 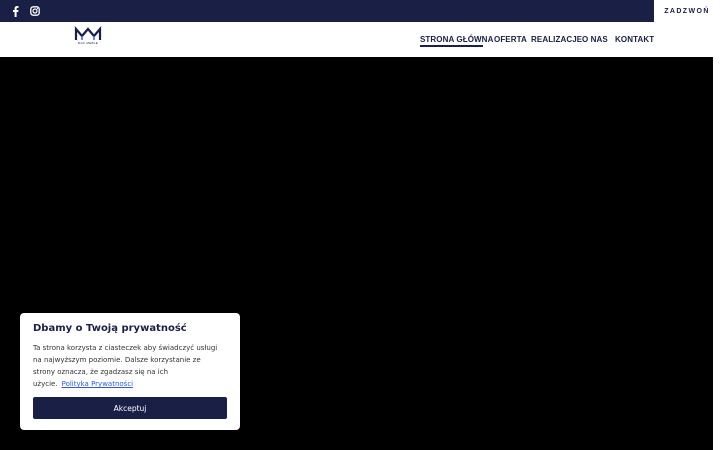 I want to click on active-nav-underline, so click(x=451, y=46).